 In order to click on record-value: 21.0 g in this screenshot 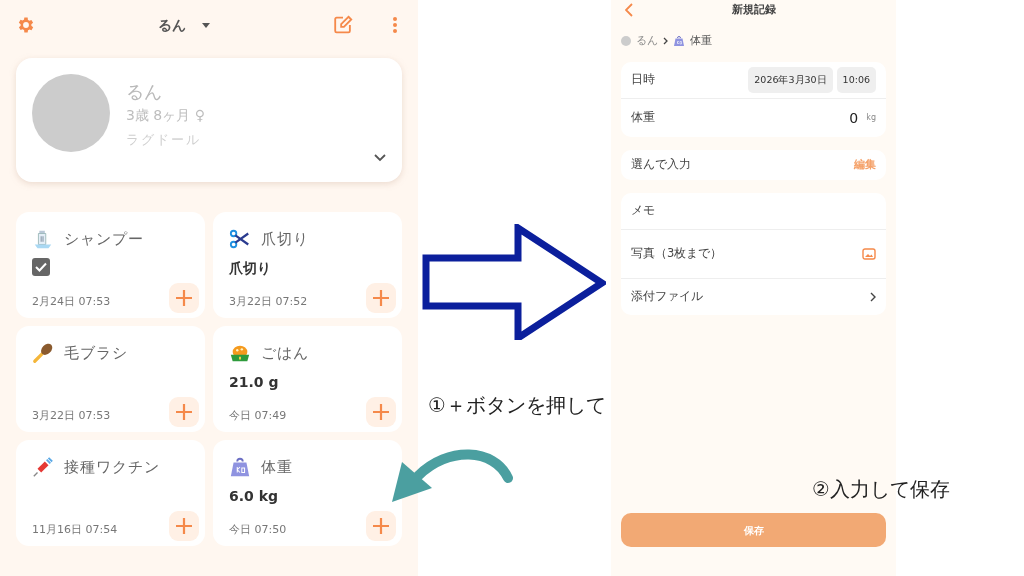, I will do `click(254, 382)`.